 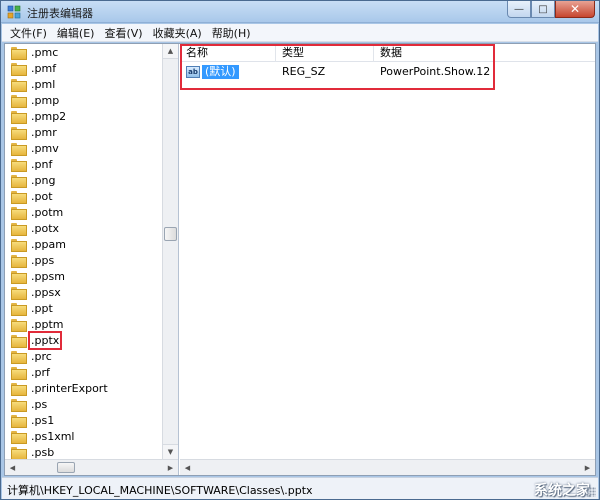 What do you see at coordinates (69, 388) in the screenshot?
I see `tree-item-label: .printerExport` at bounding box center [69, 388].